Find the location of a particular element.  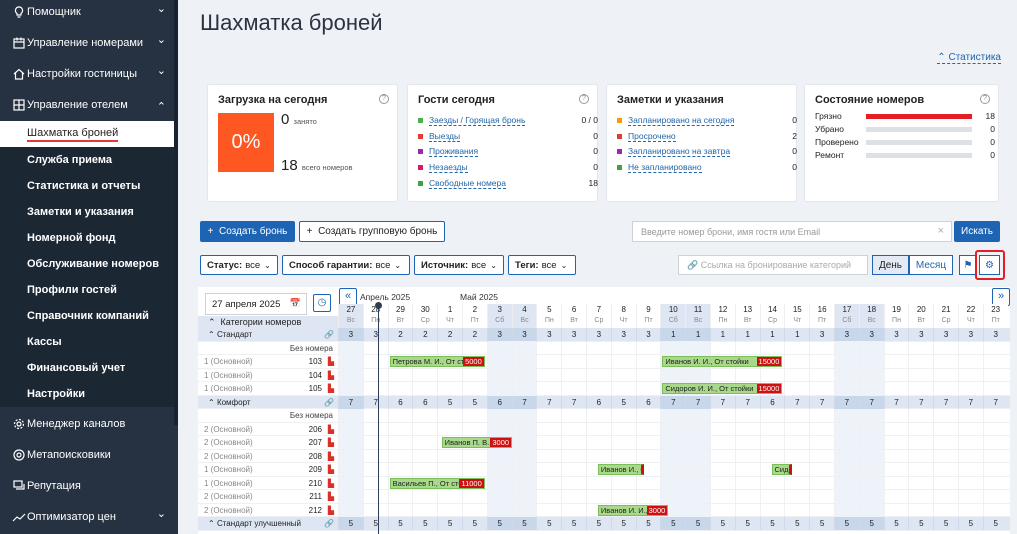

create-booking-button: + Создать бронь is located at coordinates (247, 231).